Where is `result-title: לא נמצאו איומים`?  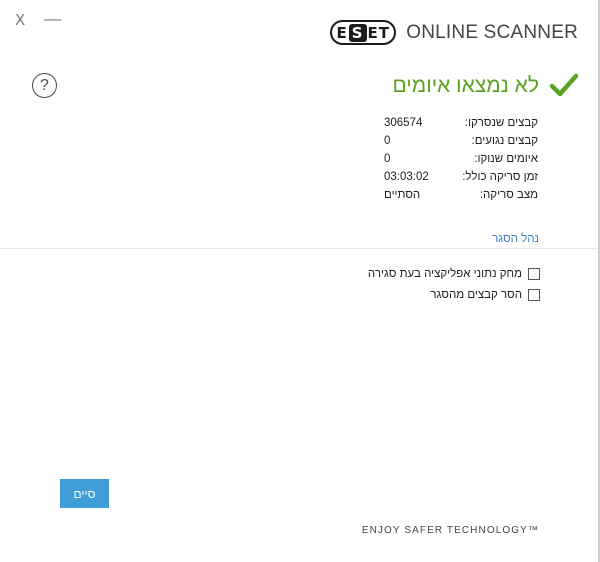 result-title: לא נמצאו איומים is located at coordinates (465, 85).